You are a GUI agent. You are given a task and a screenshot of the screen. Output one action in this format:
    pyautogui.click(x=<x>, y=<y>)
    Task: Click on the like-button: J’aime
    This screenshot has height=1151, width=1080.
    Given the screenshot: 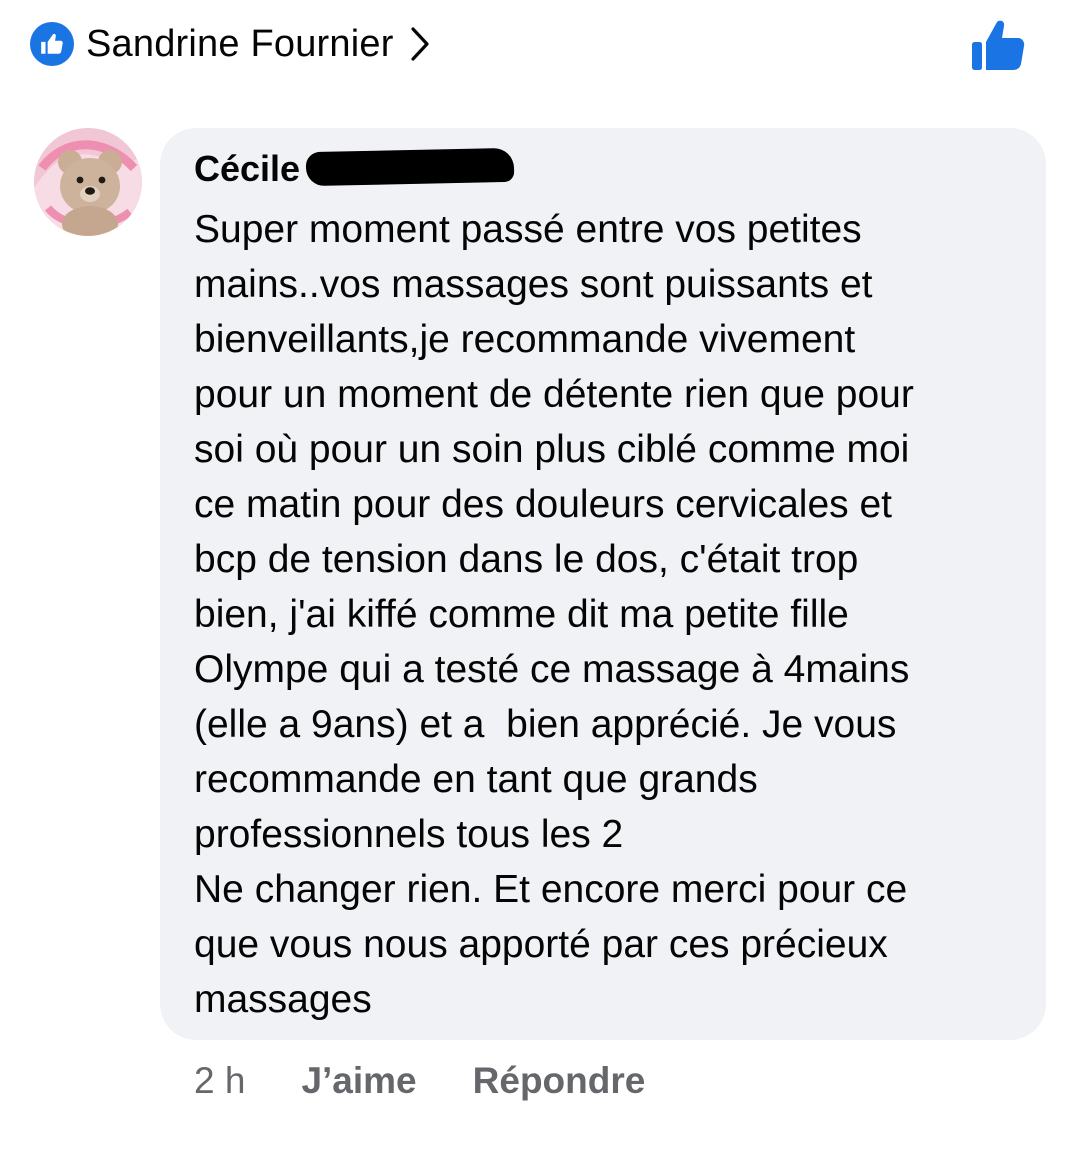 What is the action you would take?
    pyautogui.click(x=358, y=1081)
    